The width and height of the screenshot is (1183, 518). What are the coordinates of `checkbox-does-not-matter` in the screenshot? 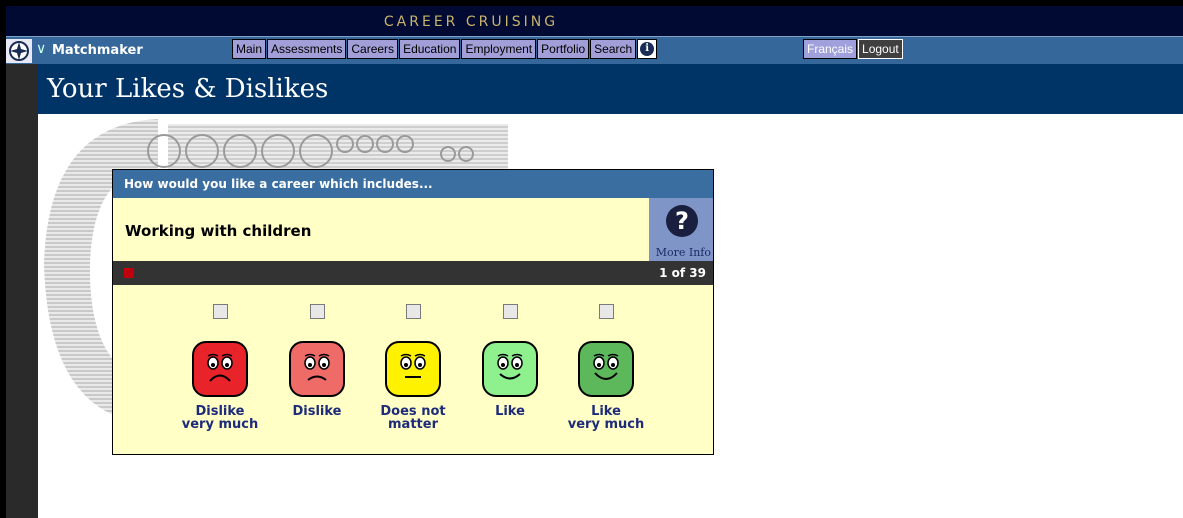 It's located at (413, 311).